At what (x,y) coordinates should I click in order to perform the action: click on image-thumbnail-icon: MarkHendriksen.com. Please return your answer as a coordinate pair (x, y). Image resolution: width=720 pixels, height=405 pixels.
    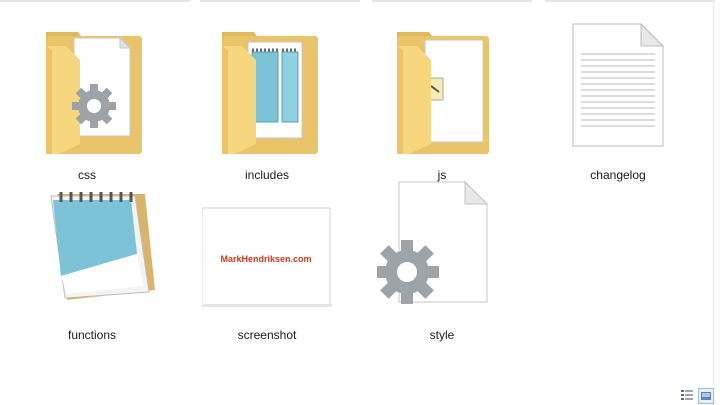
    Looking at the image, I should click on (267, 257).